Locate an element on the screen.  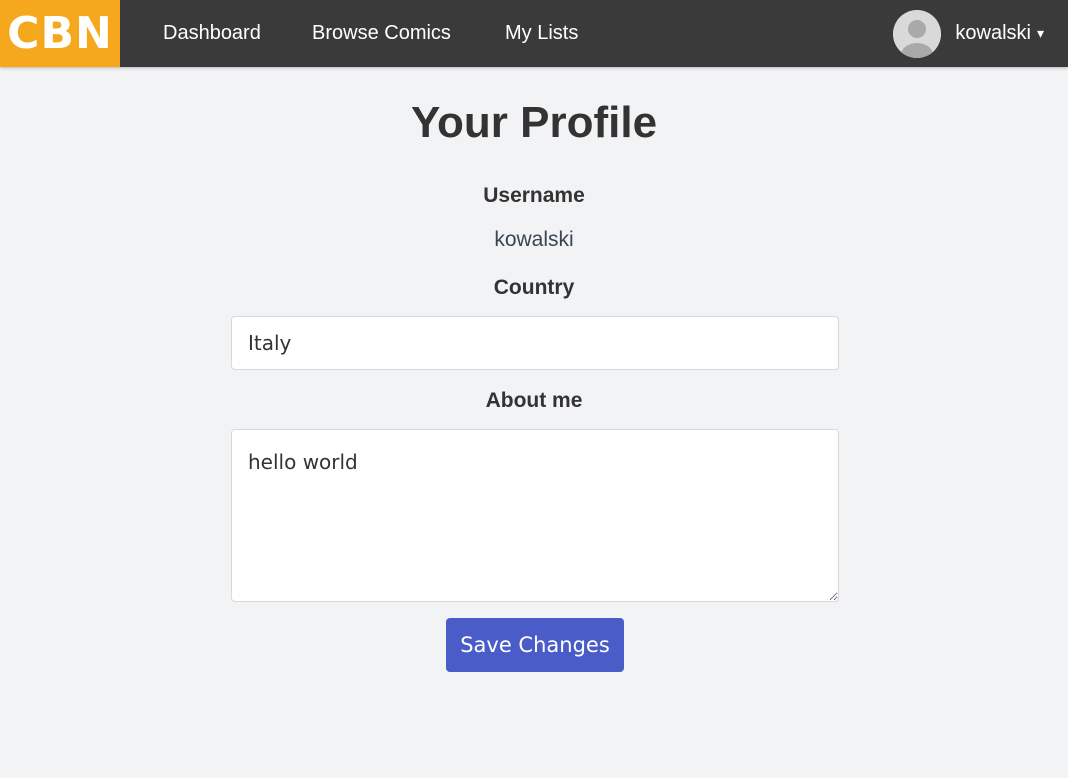
username-value: kowalski is located at coordinates (534, 239).